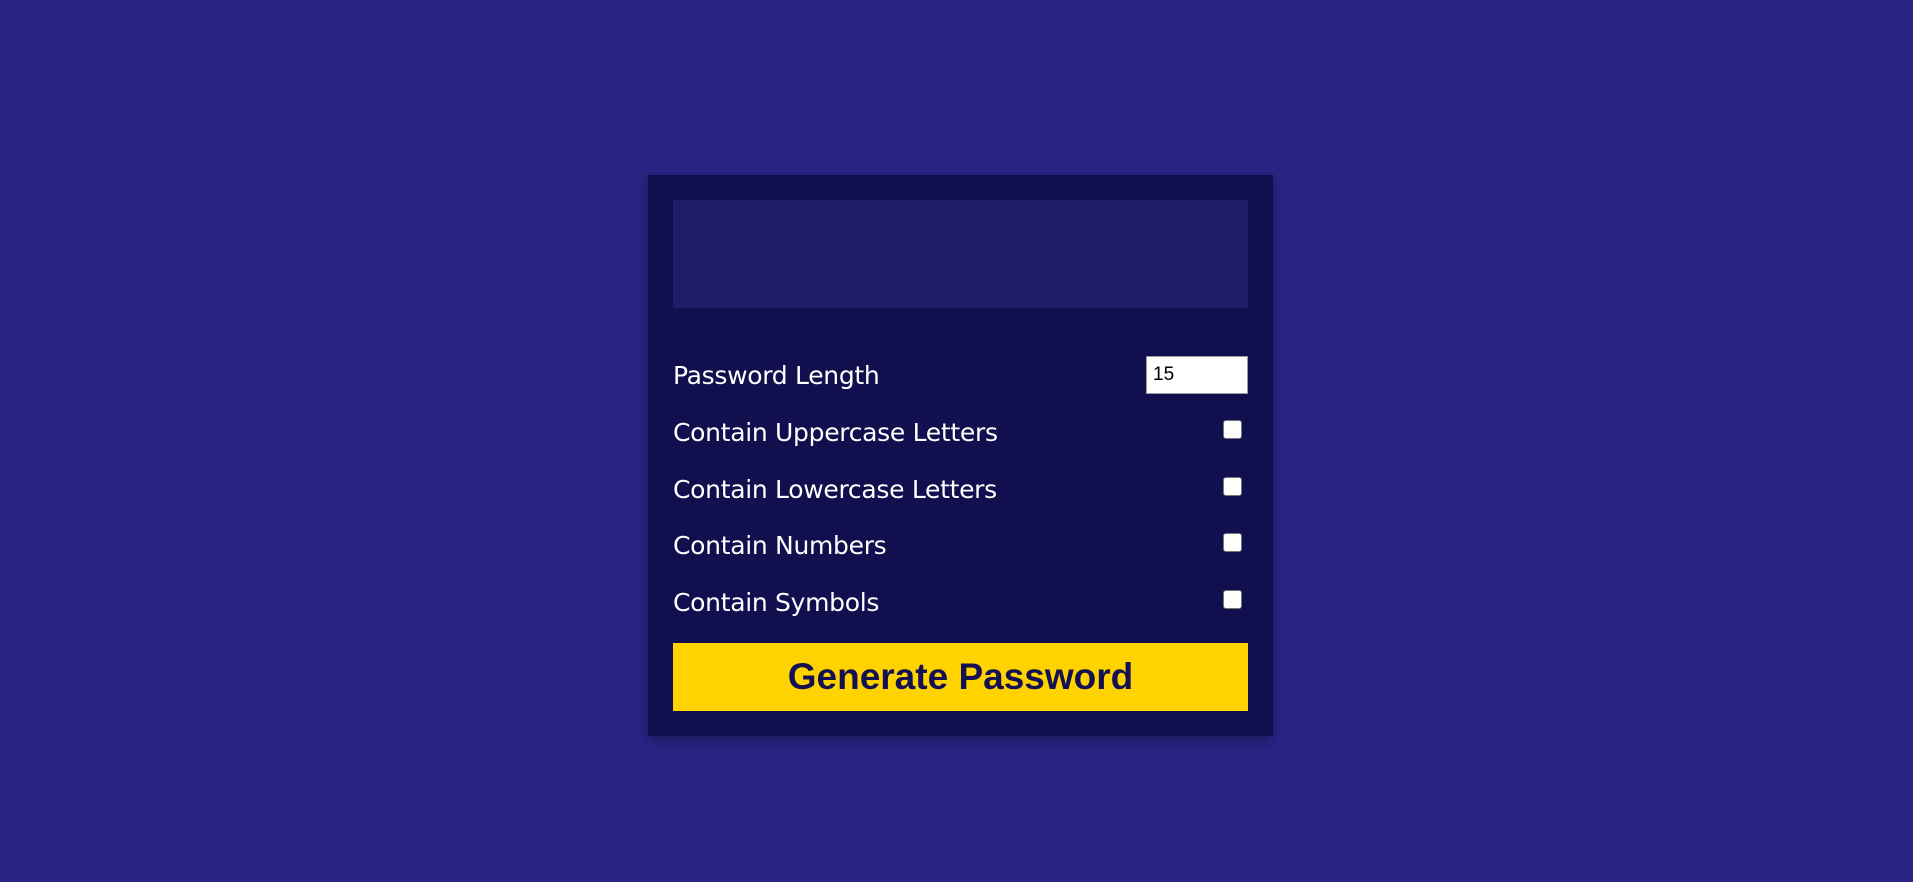  What do you see at coordinates (960, 602) in the screenshot?
I see `symbols-row: Contain Symbols` at bounding box center [960, 602].